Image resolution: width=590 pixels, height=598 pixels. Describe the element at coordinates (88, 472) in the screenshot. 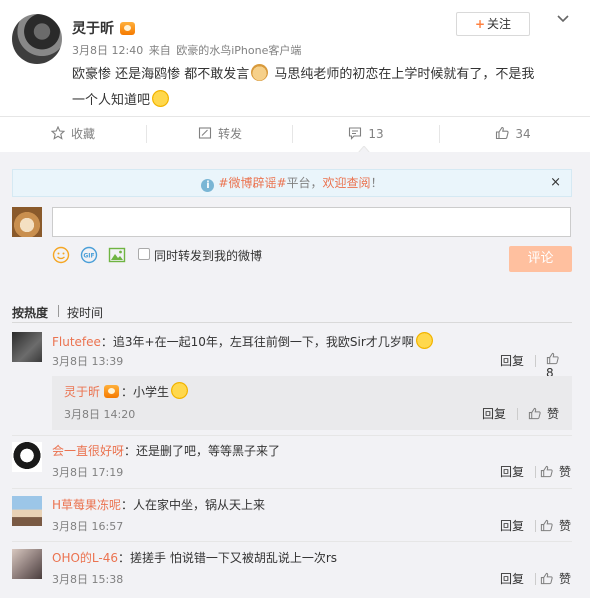

I see `comment-time: 3月8日 17:19` at that location.